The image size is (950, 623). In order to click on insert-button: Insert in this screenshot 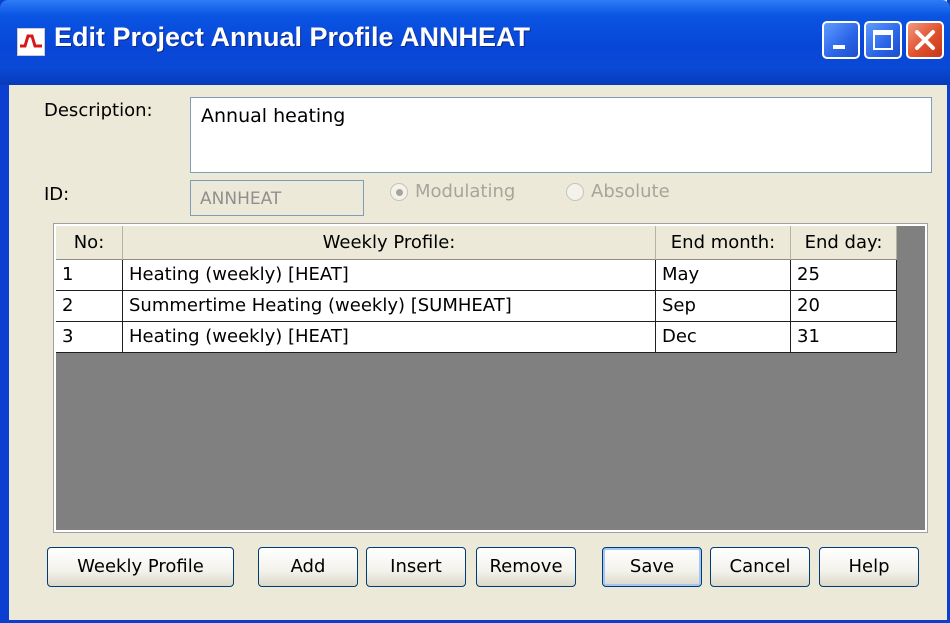, I will do `click(416, 567)`.